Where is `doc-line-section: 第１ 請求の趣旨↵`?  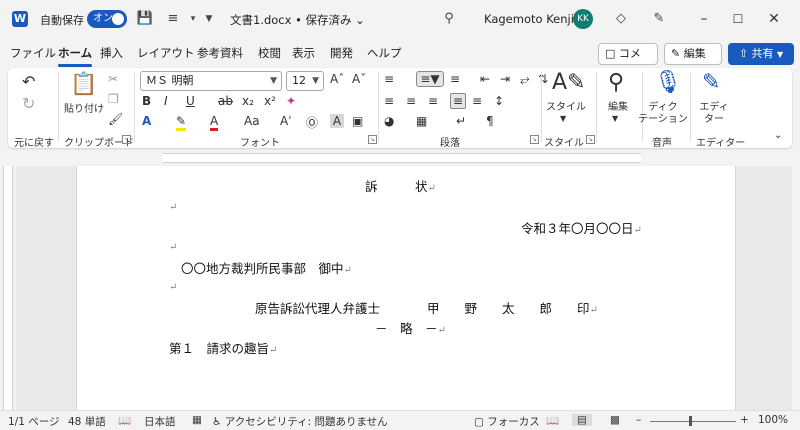
doc-line-section: 第１ 請求の趣旨↵ is located at coordinates (223, 347).